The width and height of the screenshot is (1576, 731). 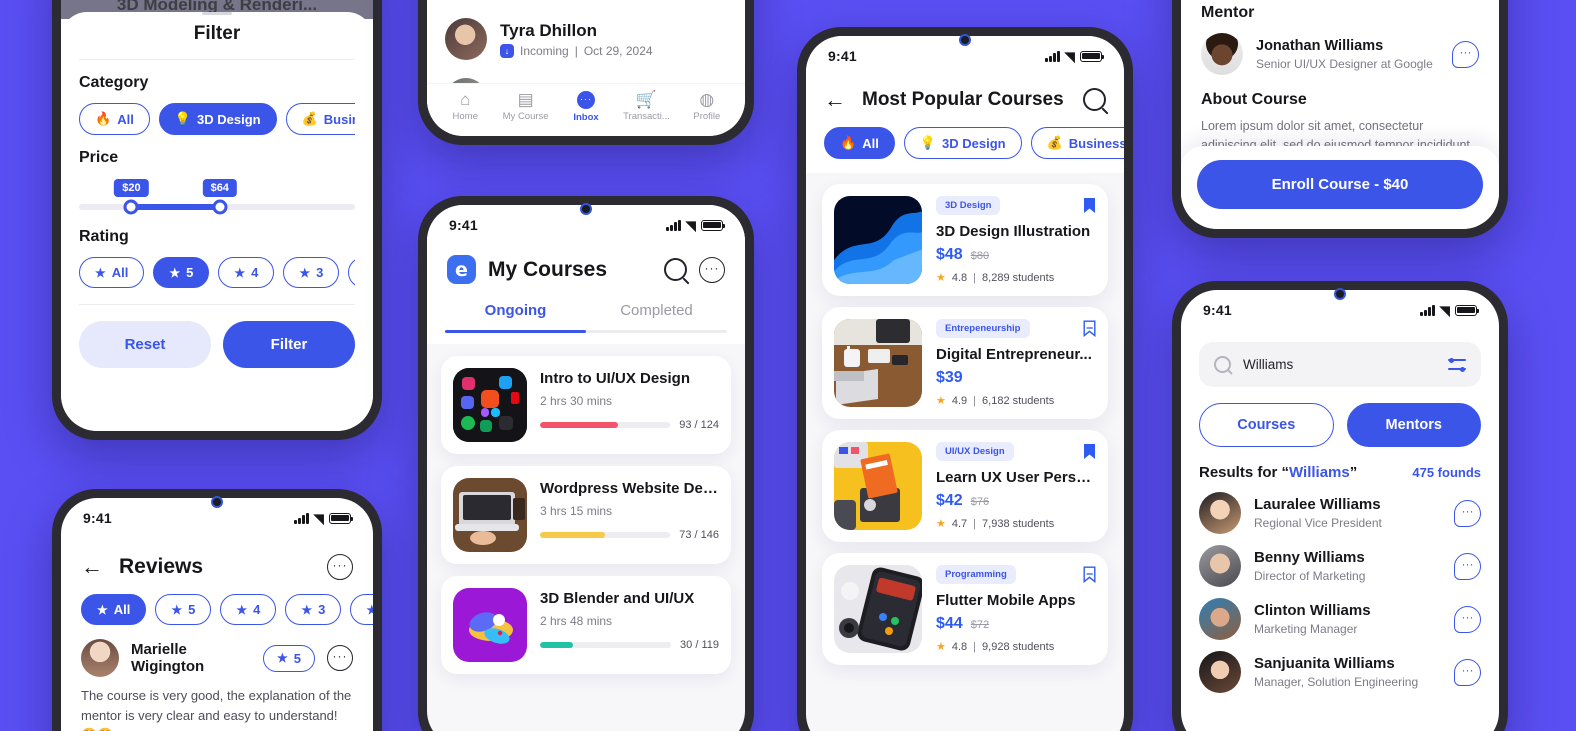 What do you see at coordinates (168, 658) in the screenshot?
I see `reviewer-name: Marielle Wigington` at bounding box center [168, 658].